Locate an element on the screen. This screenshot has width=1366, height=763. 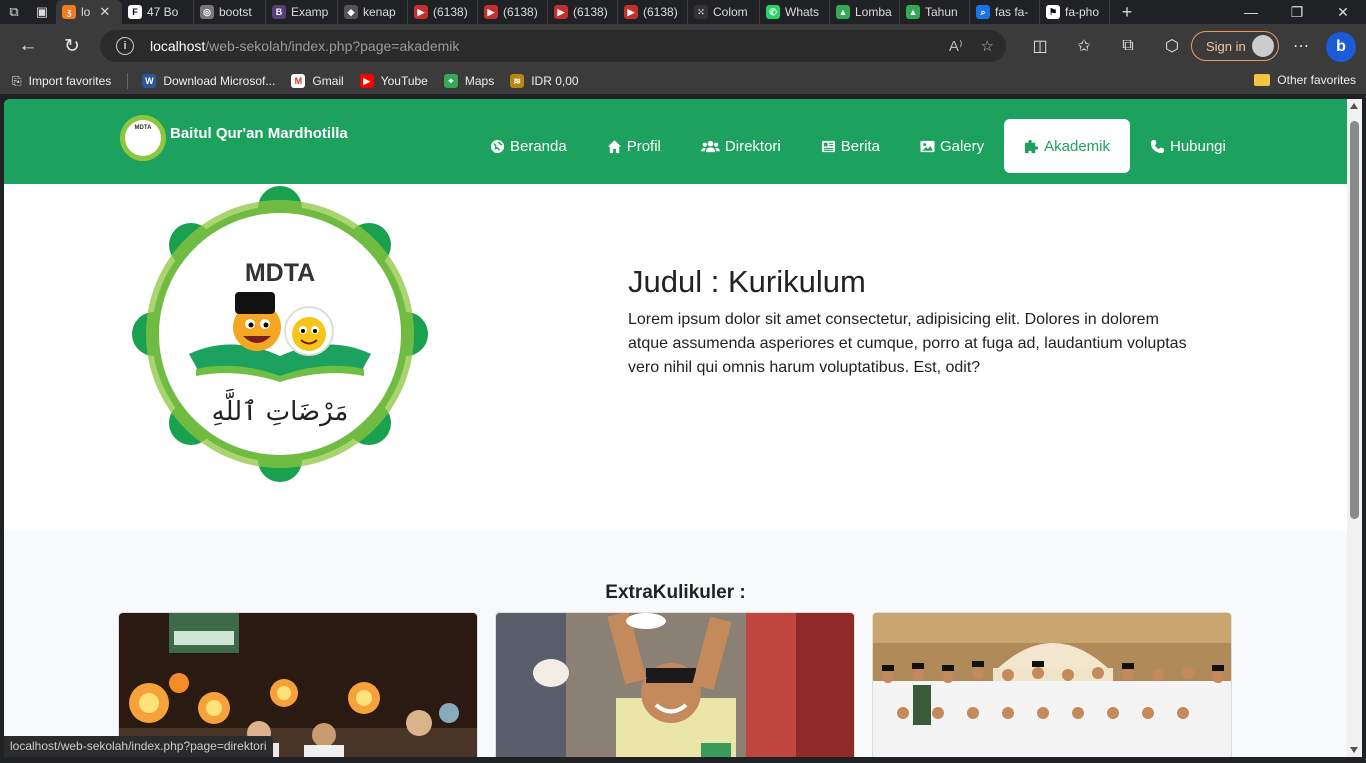
nav-hubungi: Hubungi is located at coordinates (1188, 146).